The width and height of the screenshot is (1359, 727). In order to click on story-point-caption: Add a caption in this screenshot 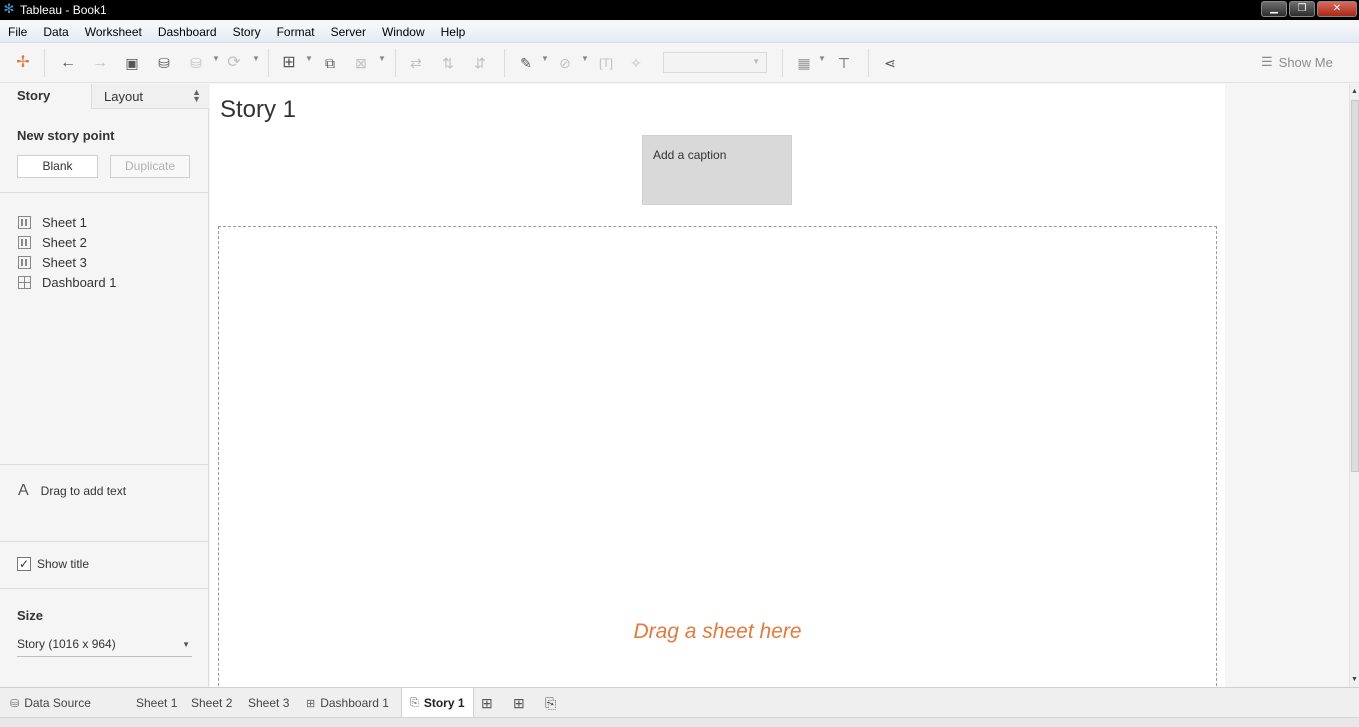, I will do `click(717, 170)`.